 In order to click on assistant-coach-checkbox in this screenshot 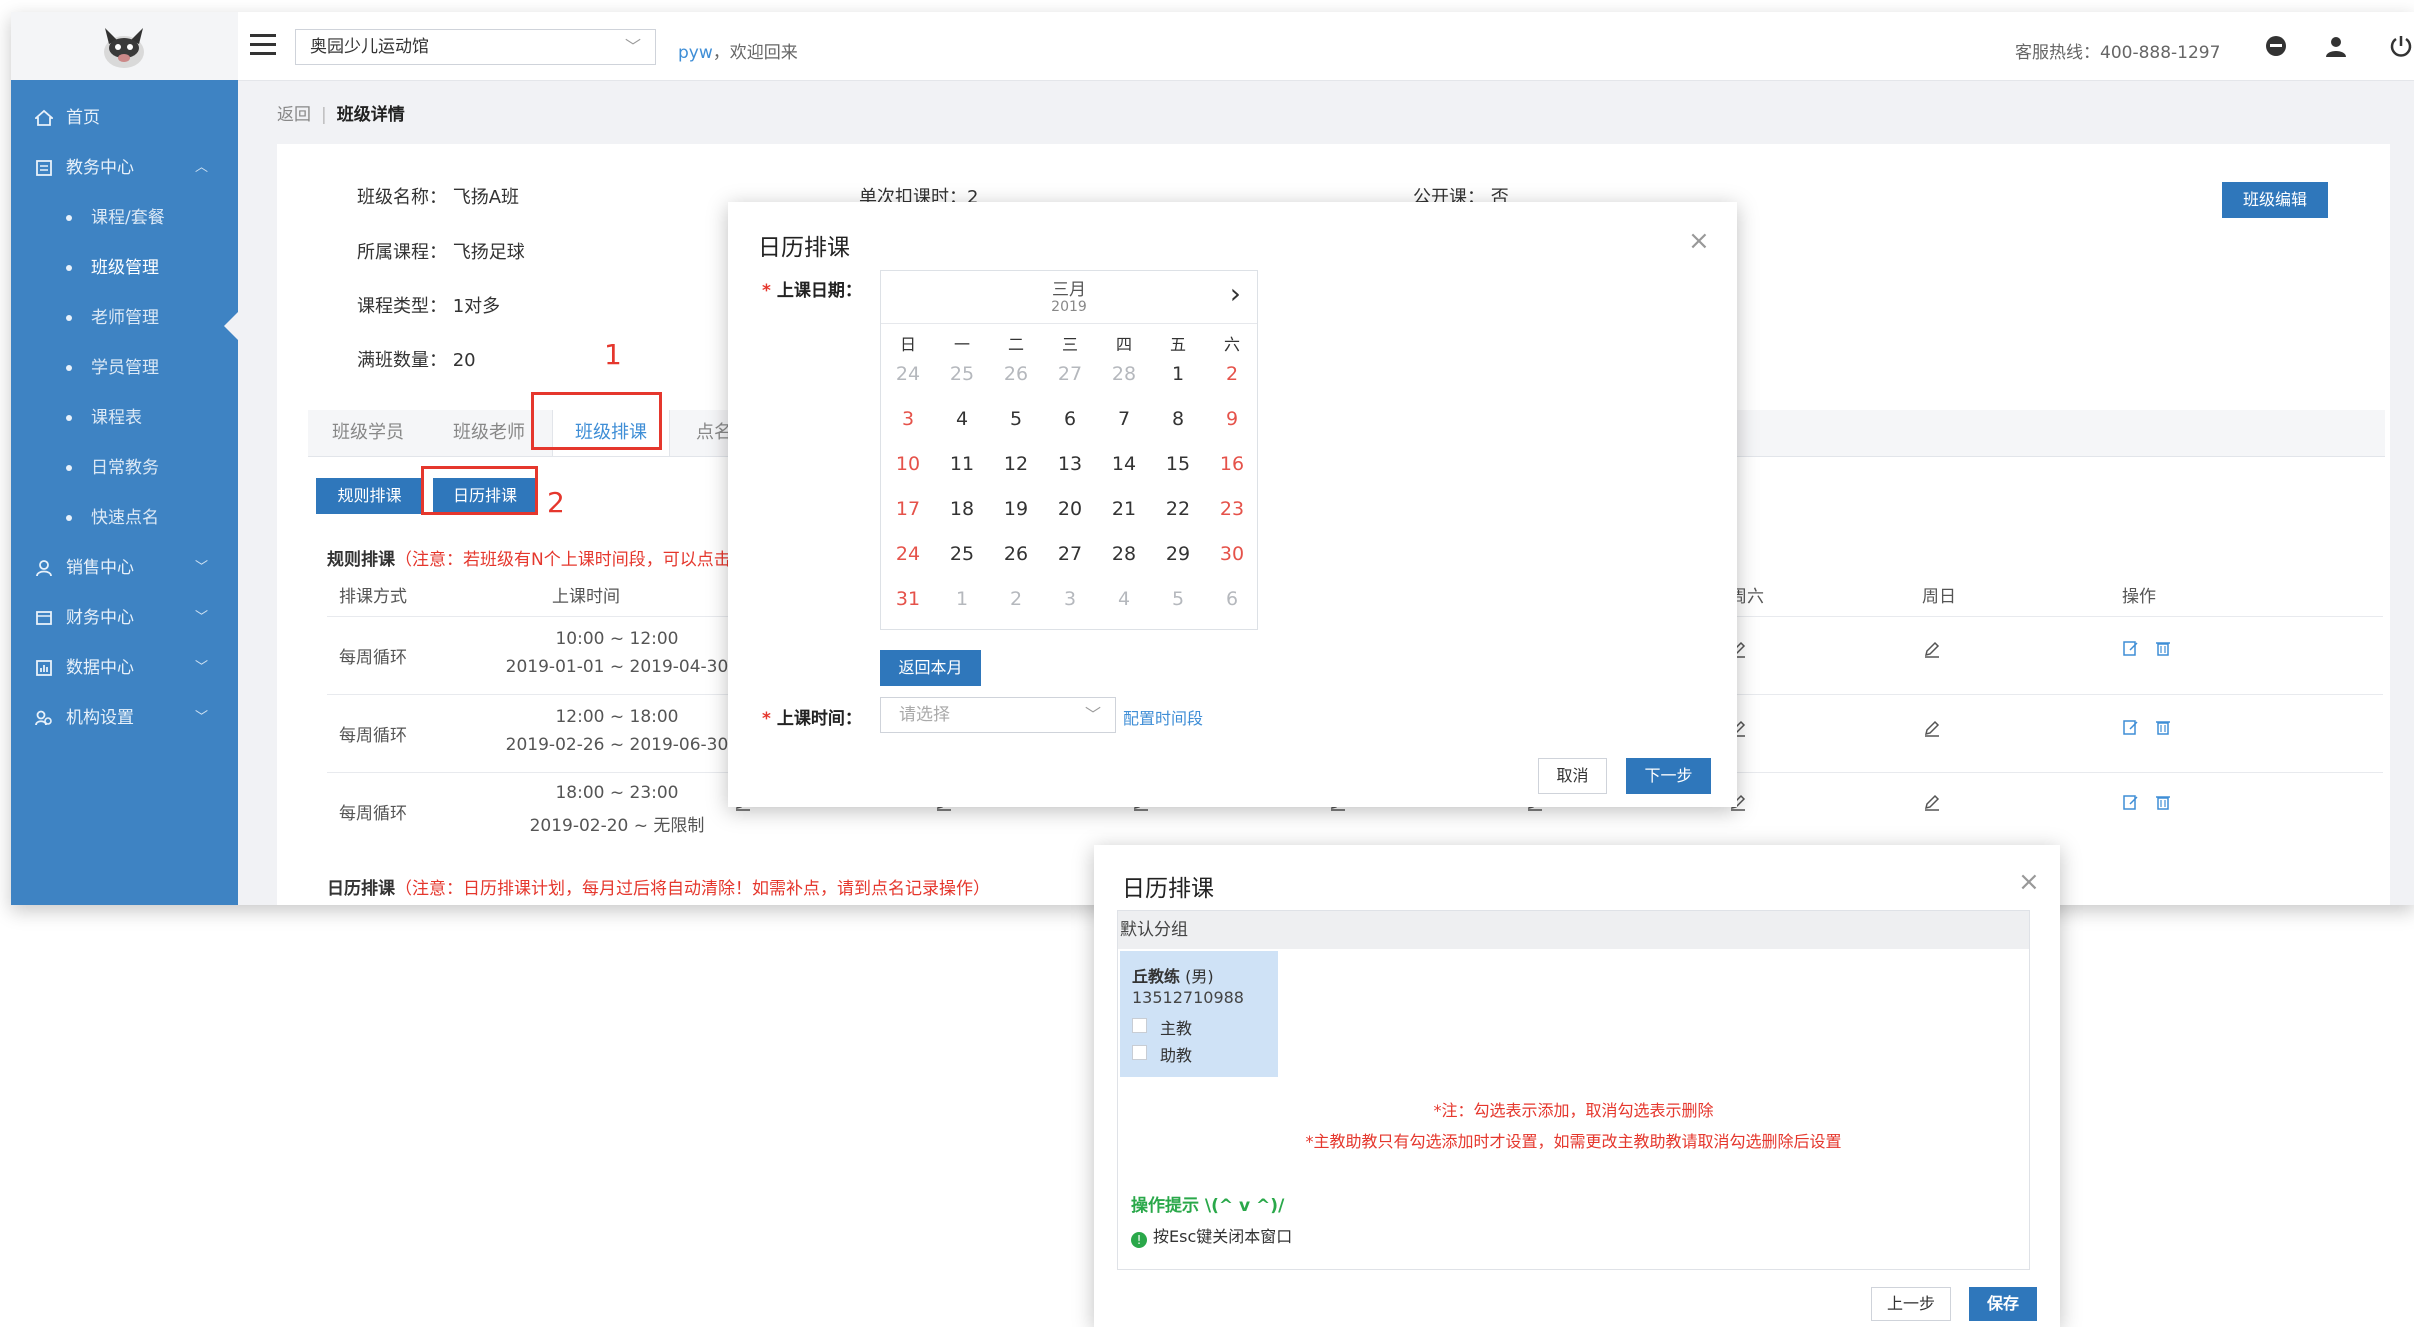, I will do `click(1139, 1052)`.